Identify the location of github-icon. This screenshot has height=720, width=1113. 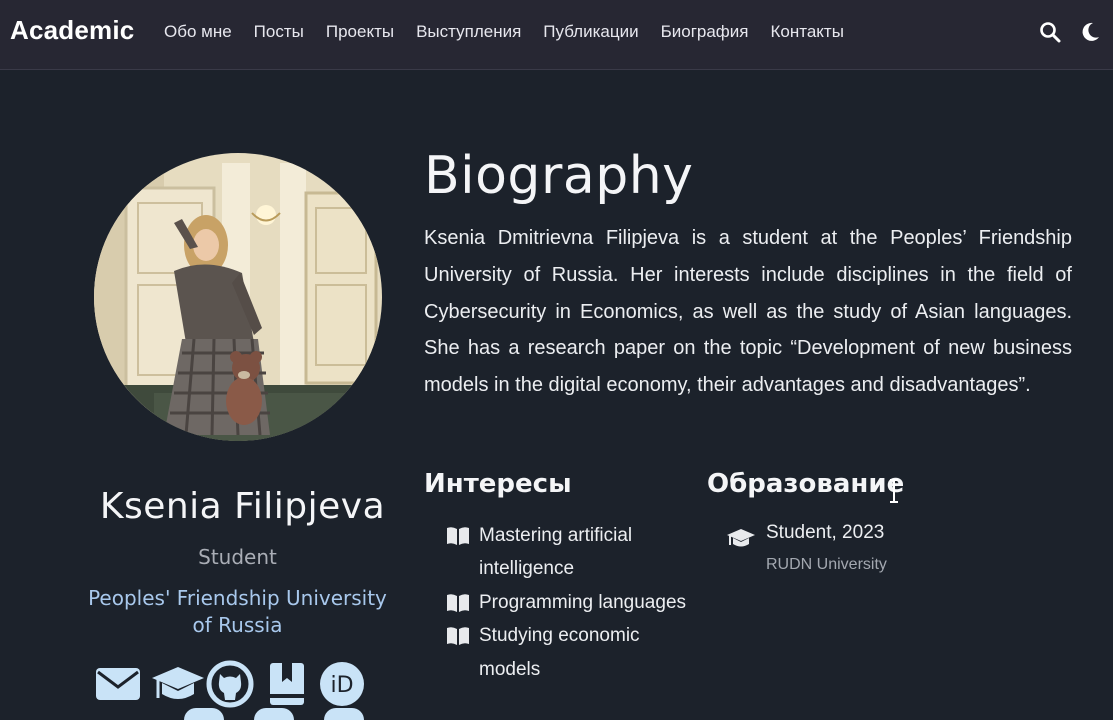
(230, 684).